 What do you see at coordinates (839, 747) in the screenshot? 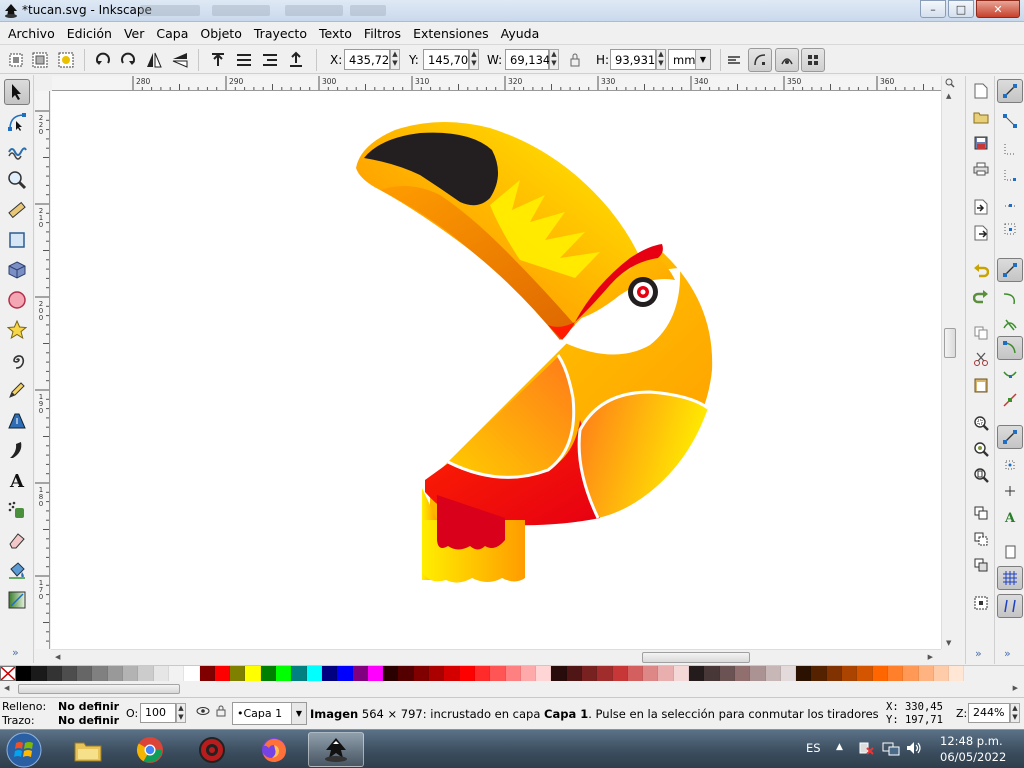
I see `tray-expand-icon: ▲` at bounding box center [839, 747].